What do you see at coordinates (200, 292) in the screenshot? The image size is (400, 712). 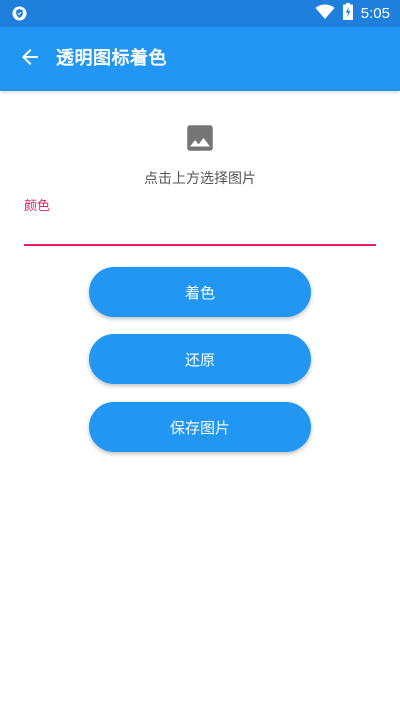 I see `apply-color-button: 着色` at bounding box center [200, 292].